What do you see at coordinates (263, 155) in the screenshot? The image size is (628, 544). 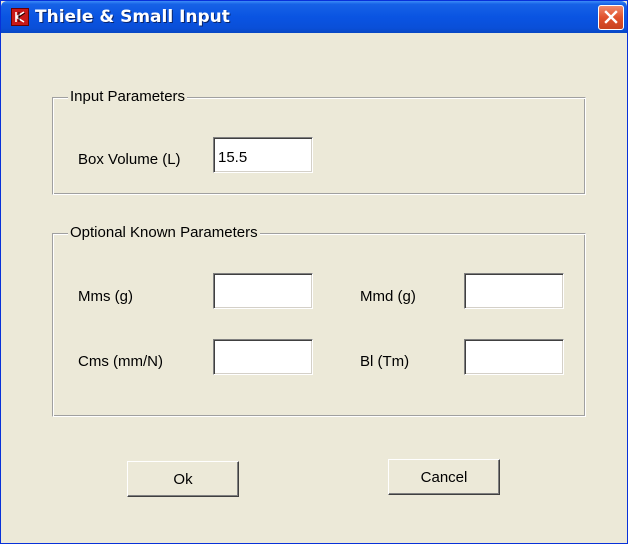 I see `box-volume-input` at bounding box center [263, 155].